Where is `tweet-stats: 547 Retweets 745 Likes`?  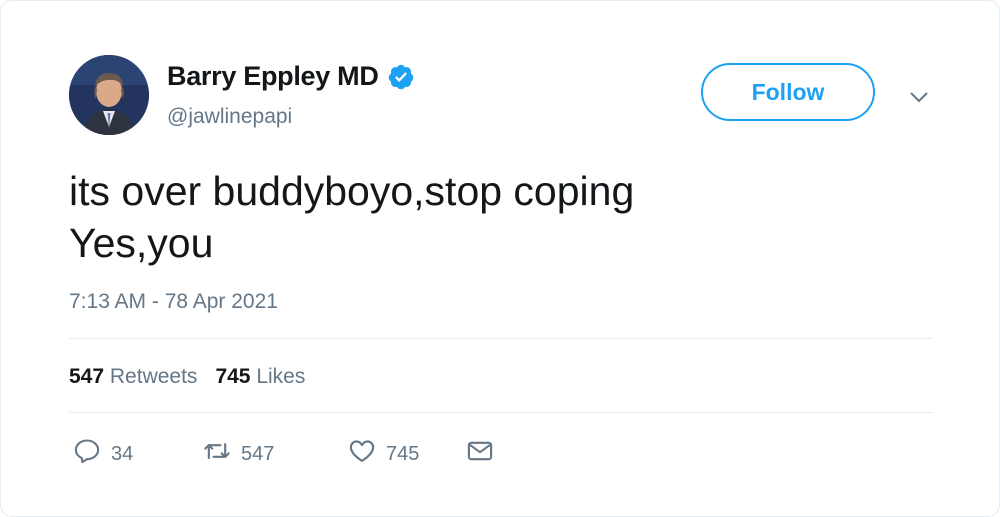 tweet-stats: 547 Retweets 745 Likes is located at coordinates (187, 377).